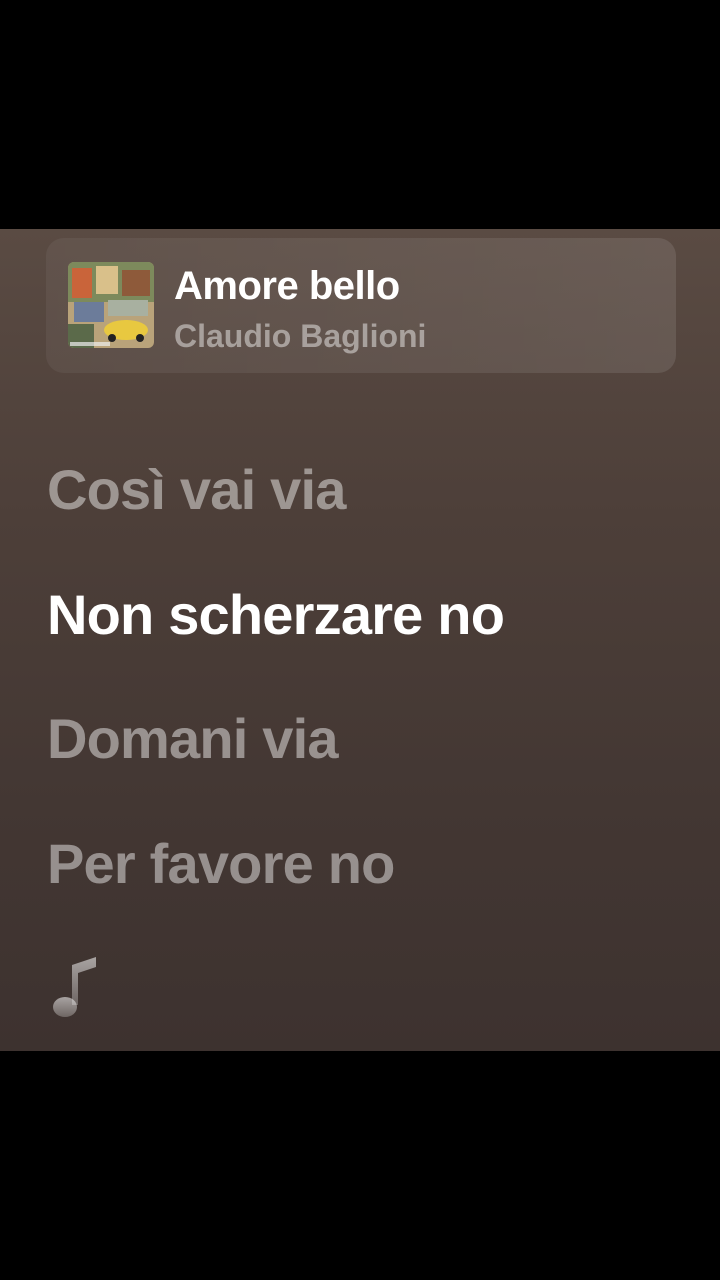  Describe the element at coordinates (196, 489) in the screenshot. I see `lyric-line-past: Così vai via` at that location.